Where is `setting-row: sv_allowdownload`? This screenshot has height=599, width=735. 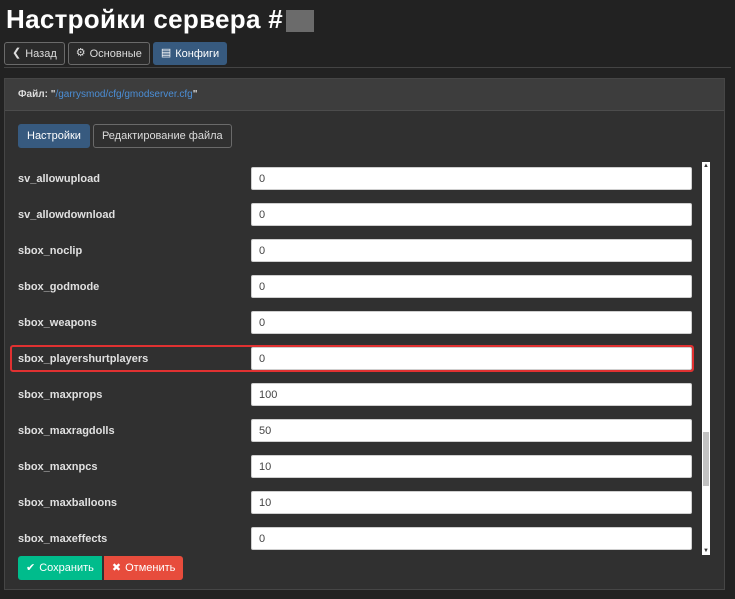
setting-row: sv_allowdownload is located at coordinates (351, 216).